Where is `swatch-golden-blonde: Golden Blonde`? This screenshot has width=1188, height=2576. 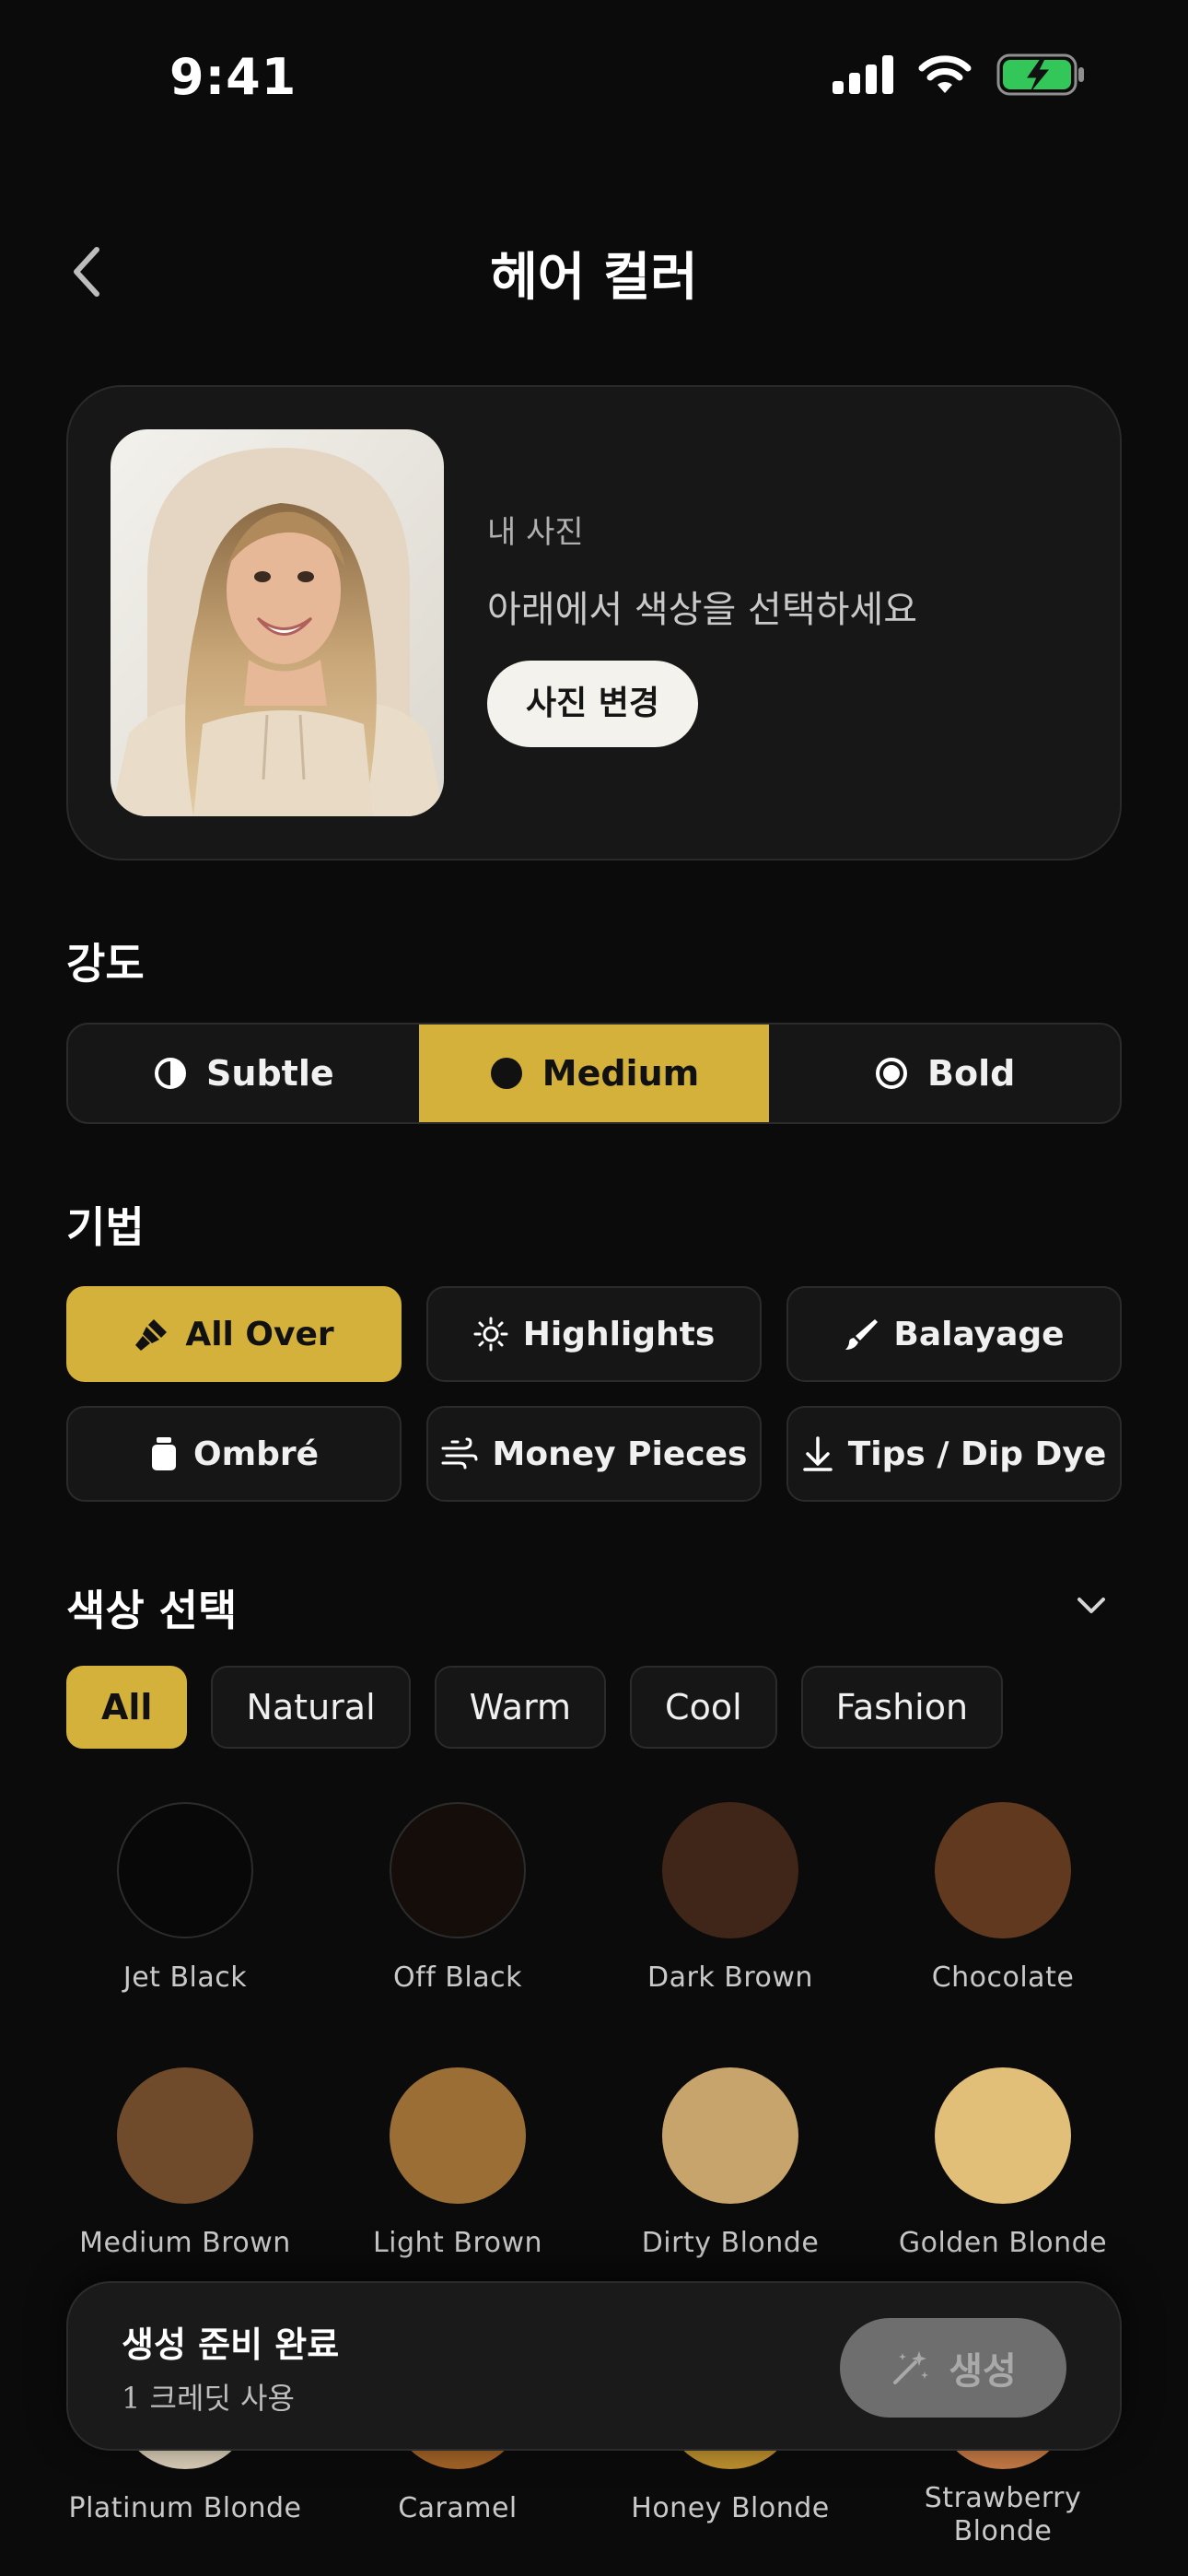
swatch-golden-blonde: Golden Blonde is located at coordinates (1003, 2164).